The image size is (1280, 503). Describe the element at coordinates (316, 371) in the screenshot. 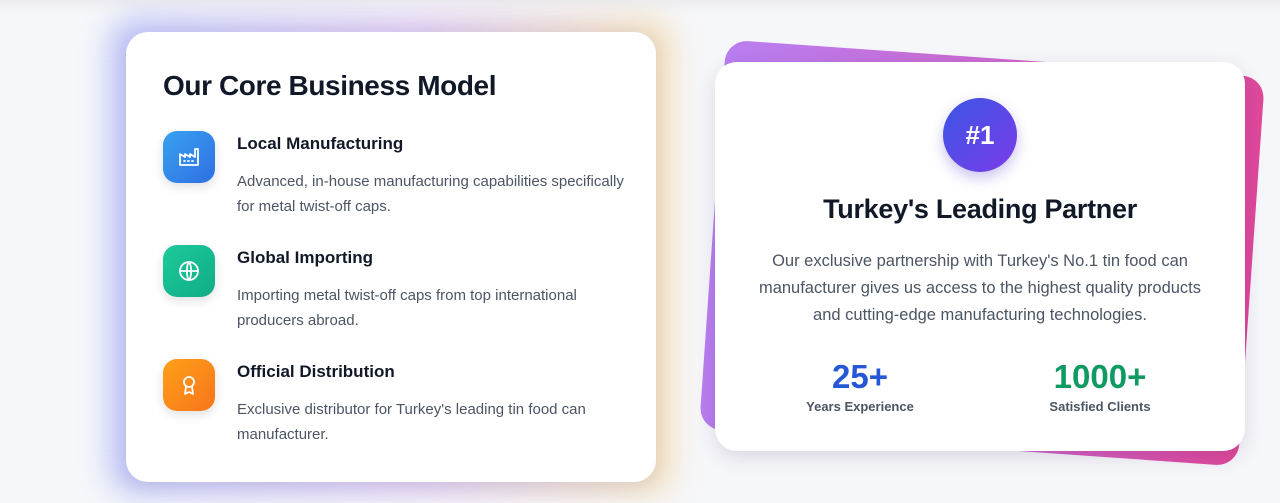

I see `feature-title: Official Distribution` at that location.